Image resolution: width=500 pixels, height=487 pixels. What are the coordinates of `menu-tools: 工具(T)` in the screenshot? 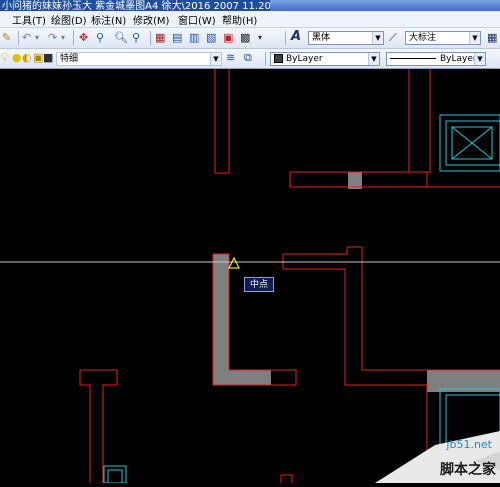 It's located at (29, 19).